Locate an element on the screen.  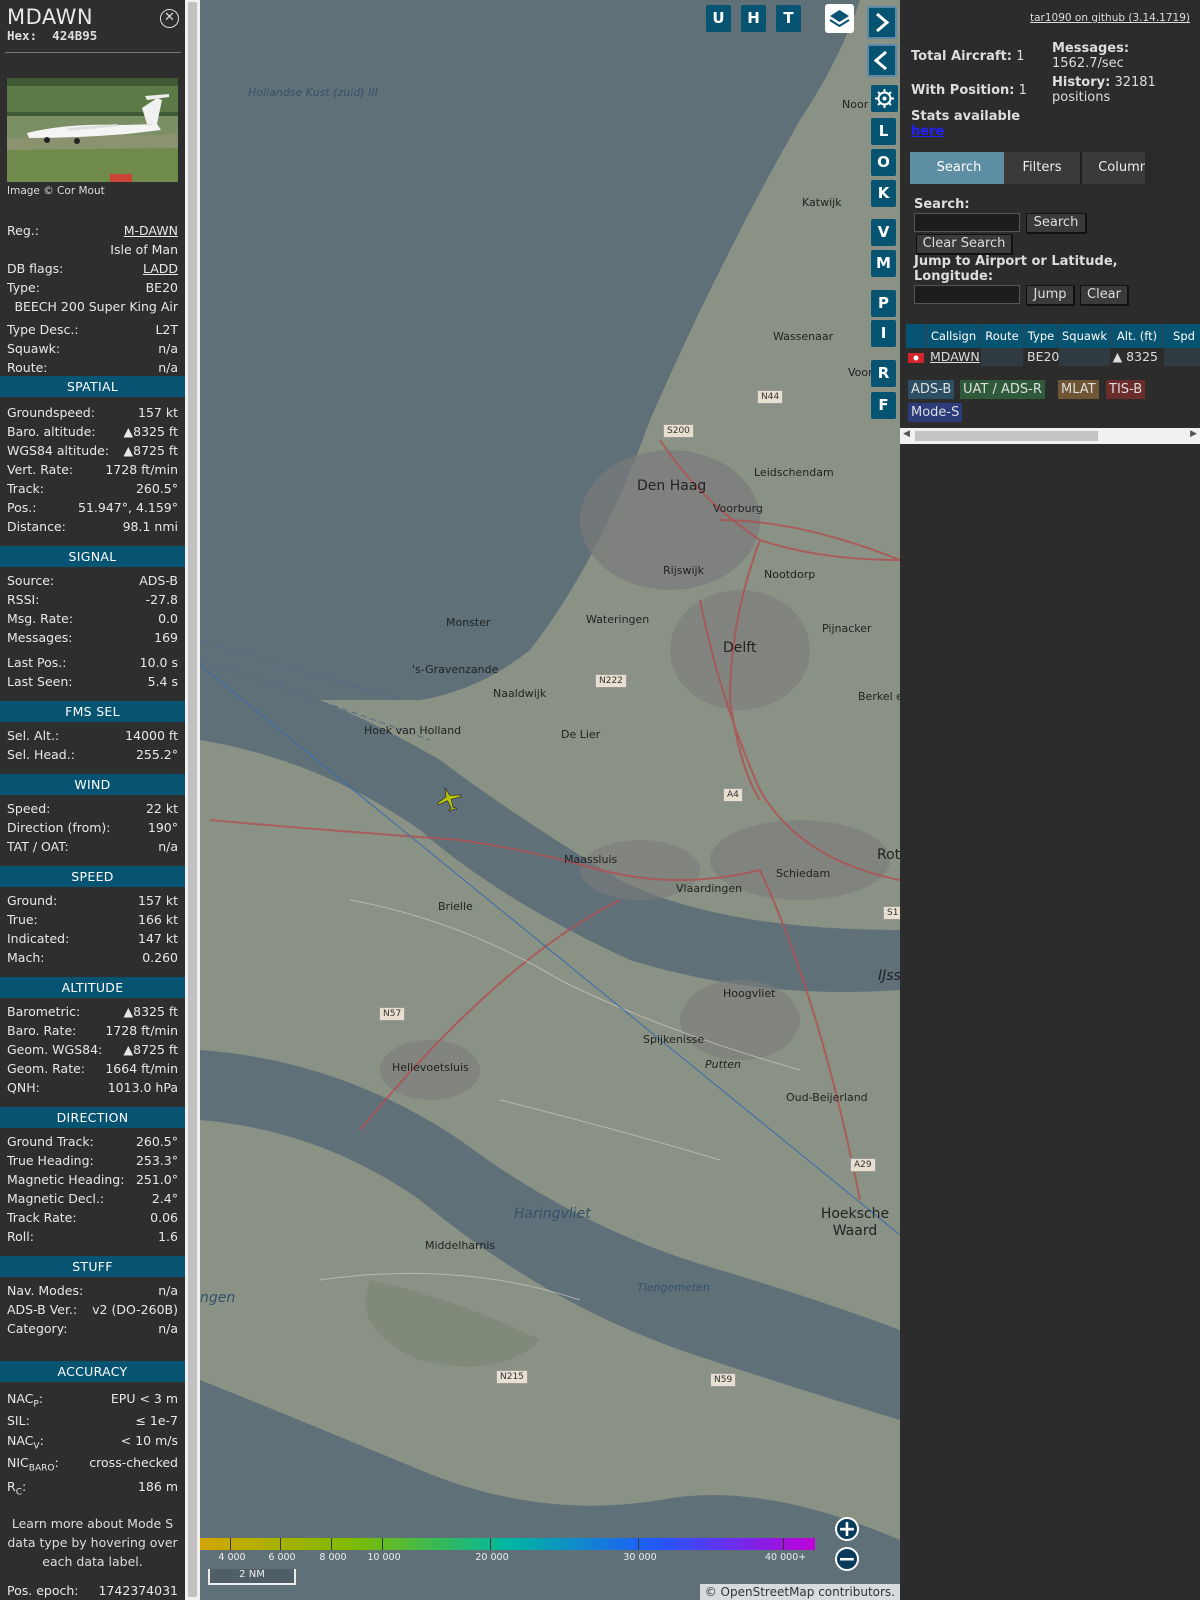
toggle-v-button: V is located at coordinates (883, 232).